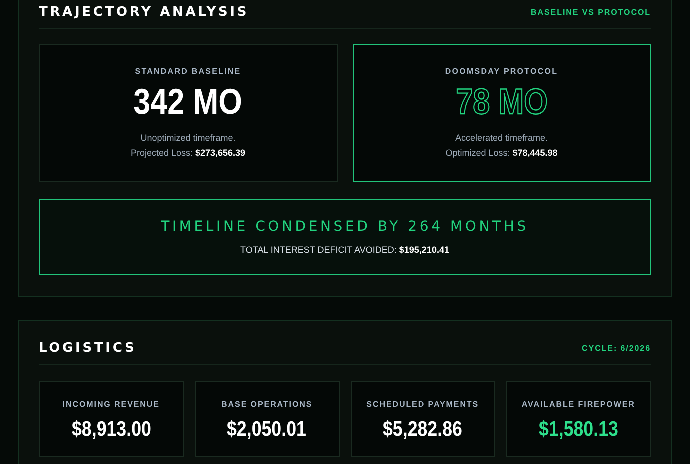 This screenshot has height=464, width=690. I want to click on stat-label: SCHEDULED PAYMENTS, so click(423, 404).